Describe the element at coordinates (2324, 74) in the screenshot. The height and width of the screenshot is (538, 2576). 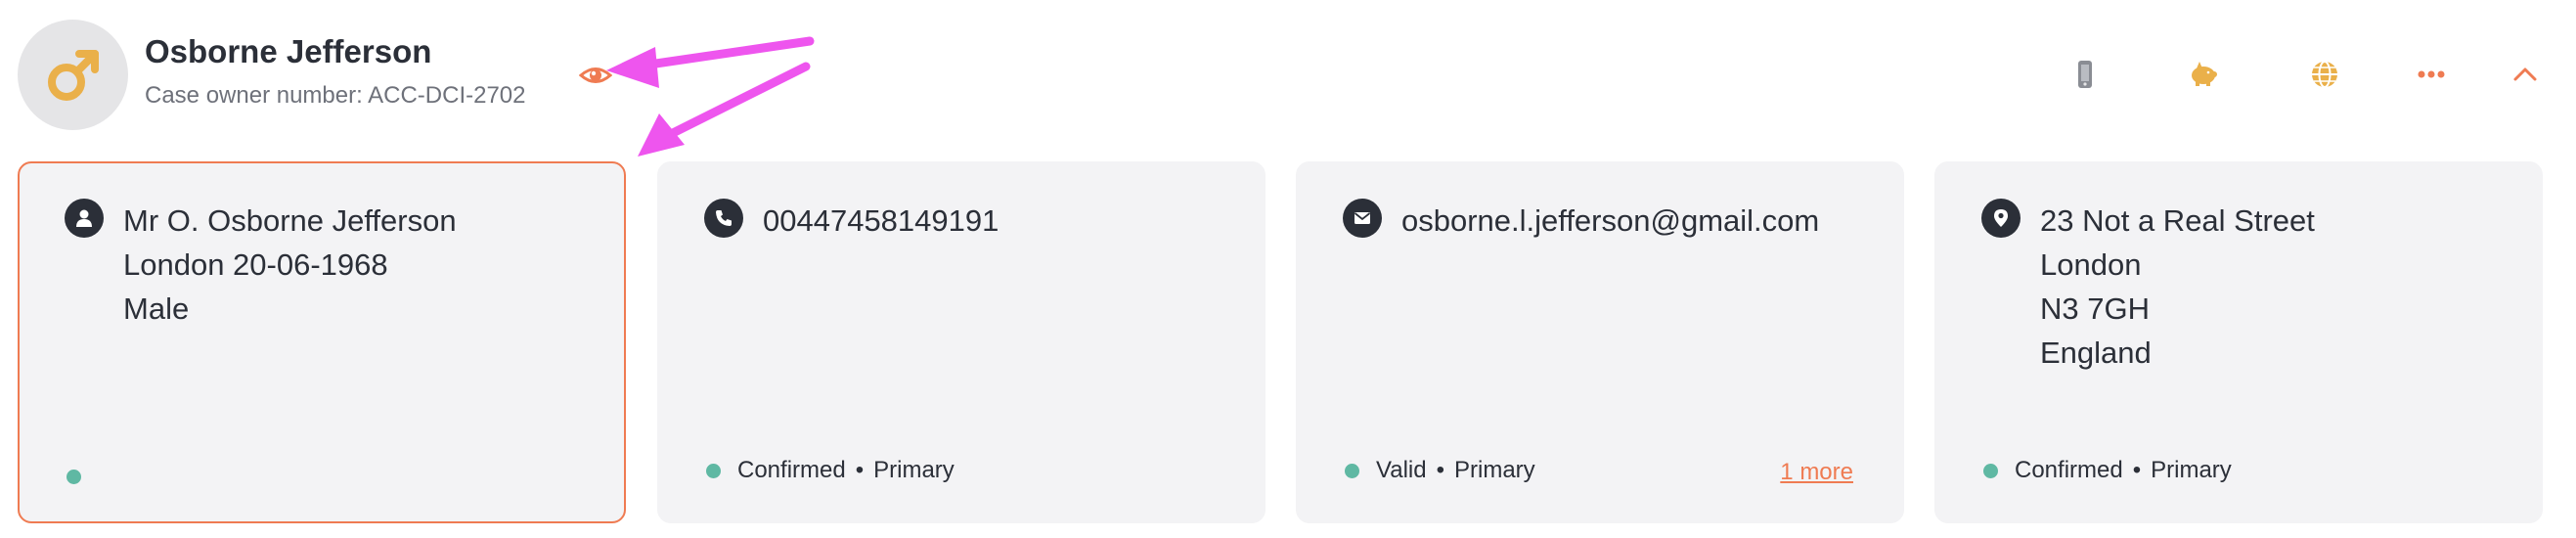
I see `globe-icon` at that location.